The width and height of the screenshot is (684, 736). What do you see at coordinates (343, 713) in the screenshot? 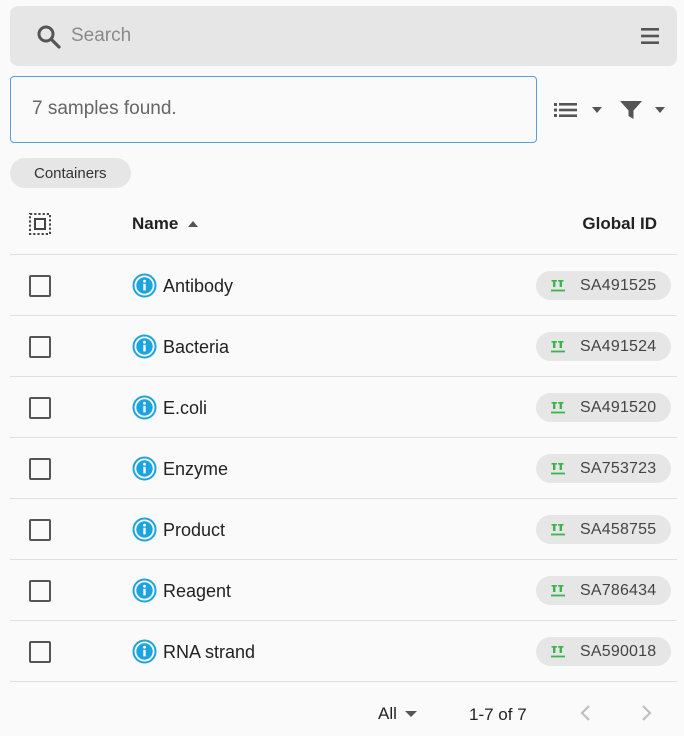
I see `pagination: All 1-7 of 7` at bounding box center [343, 713].